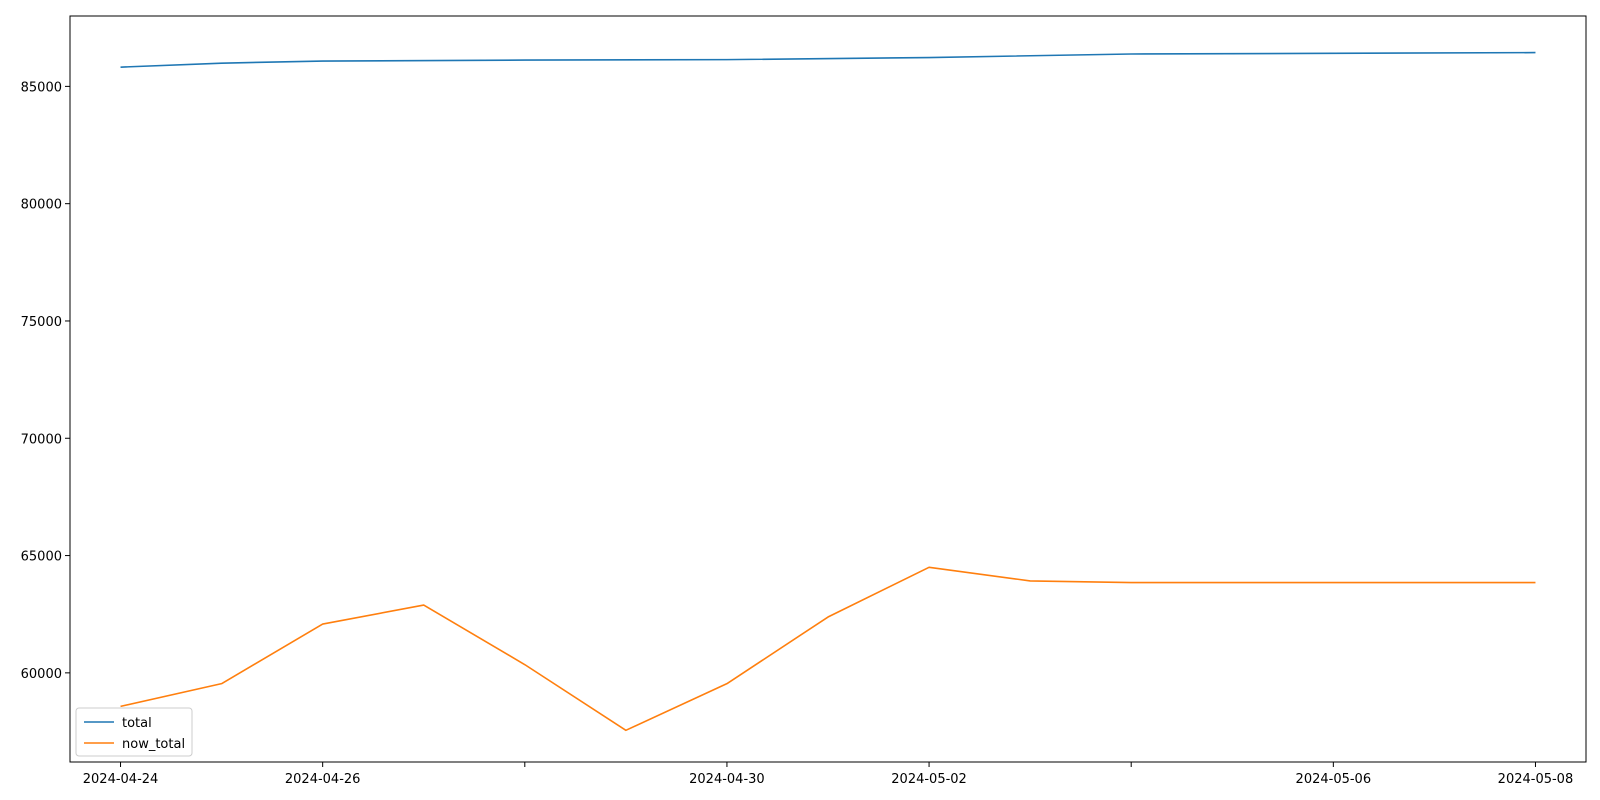 The image size is (1600, 800). What do you see at coordinates (153, 744) in the screenshot?
I see `legend-label-now-total: now_total` at bounding box center [153, 744].